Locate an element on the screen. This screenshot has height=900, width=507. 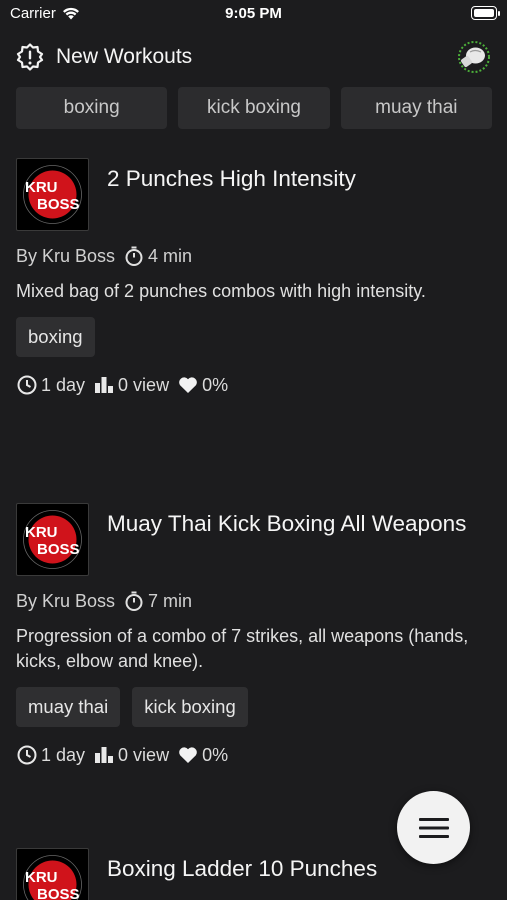
filter-bar: boxing kick boxing muay thai is located at coordinates (254, 108).